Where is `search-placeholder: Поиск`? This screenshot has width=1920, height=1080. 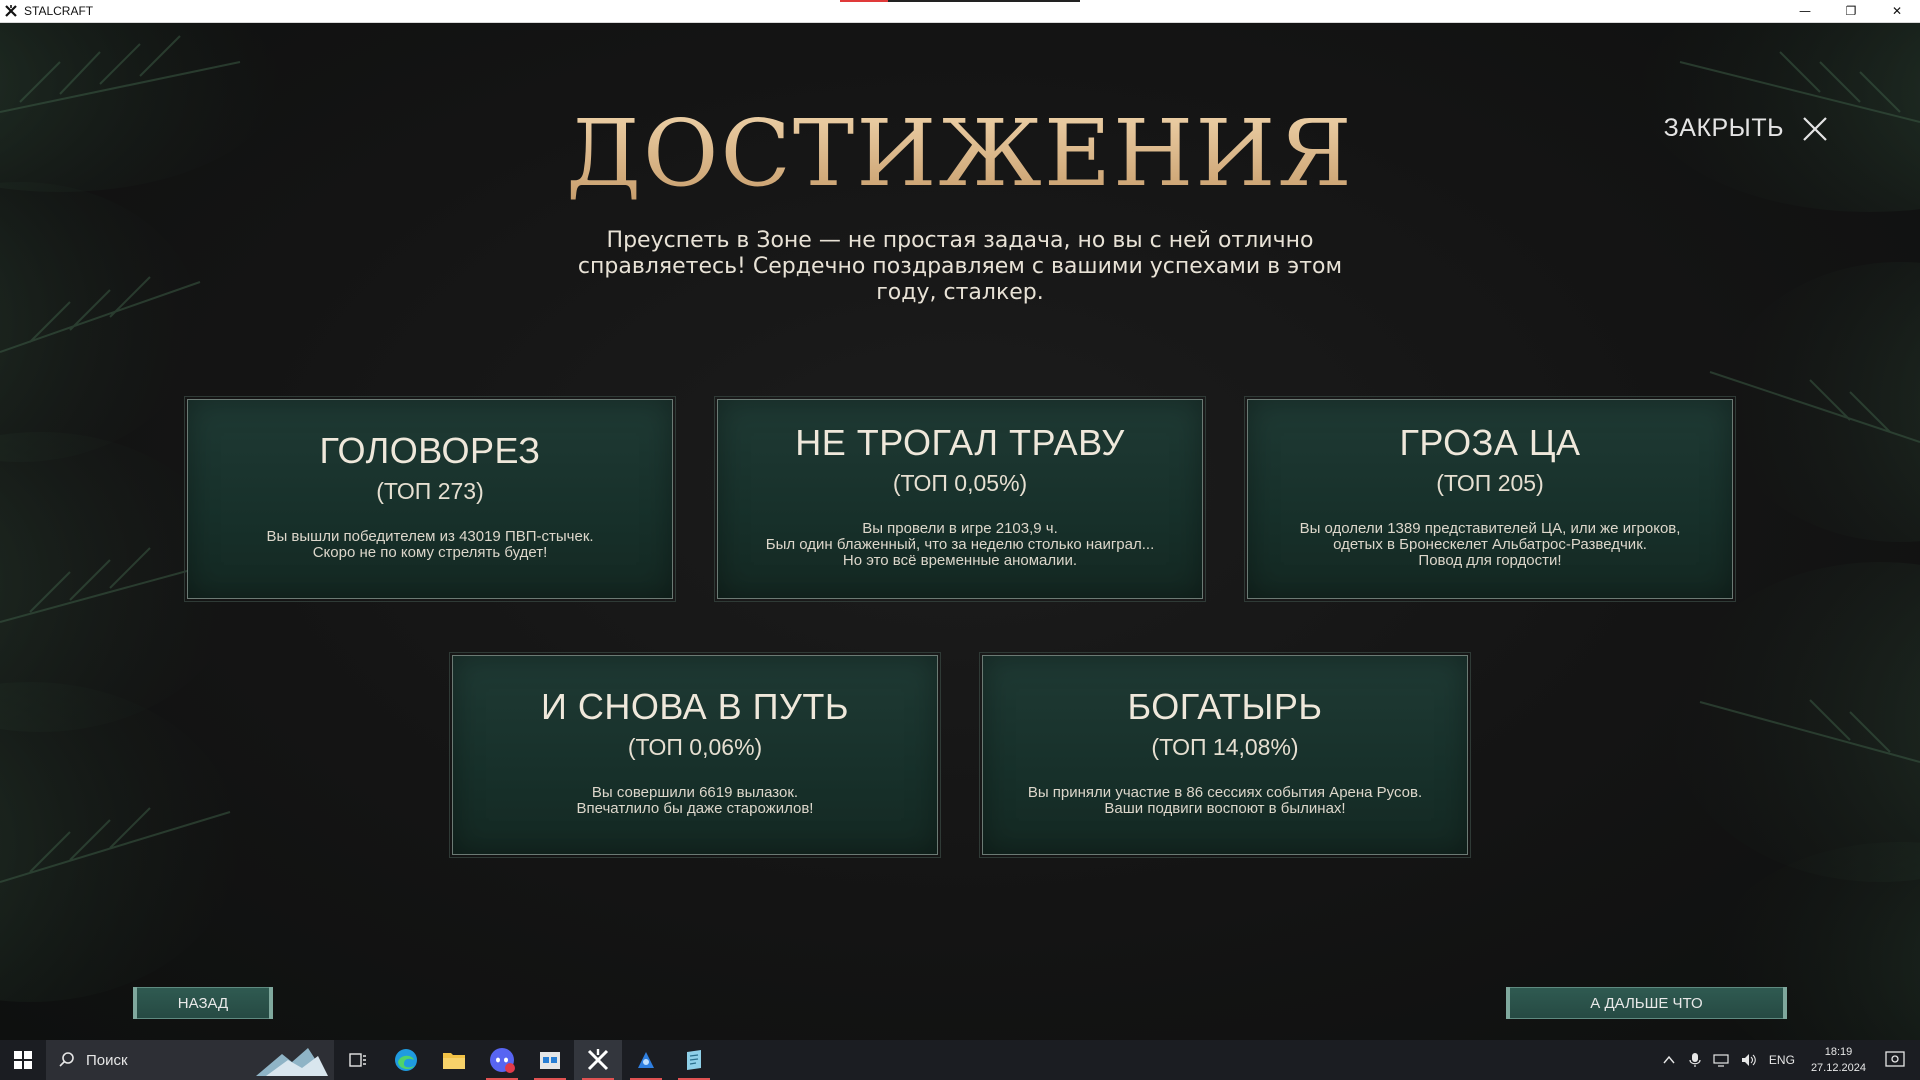 search-placeholder: Поиск is located at coordinates (107, 1060).